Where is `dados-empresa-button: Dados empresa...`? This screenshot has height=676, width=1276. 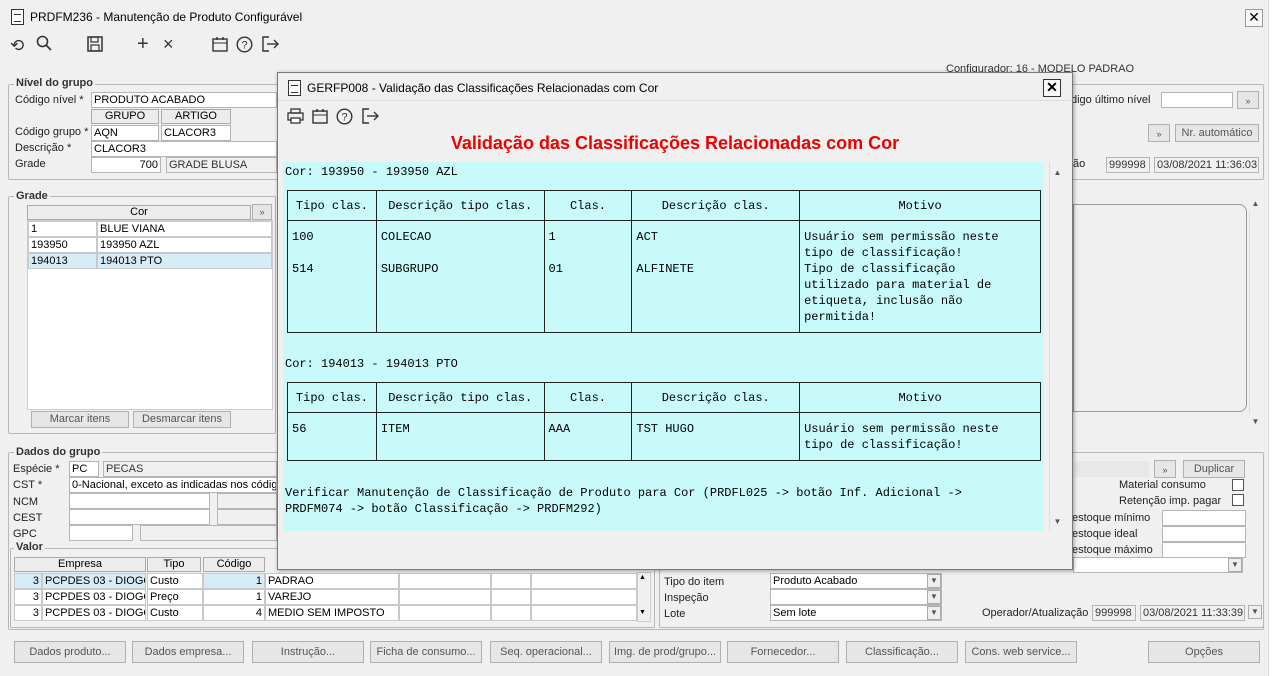
dados-empresa-button: Dados empresa... is located at coordinates (188, 652).